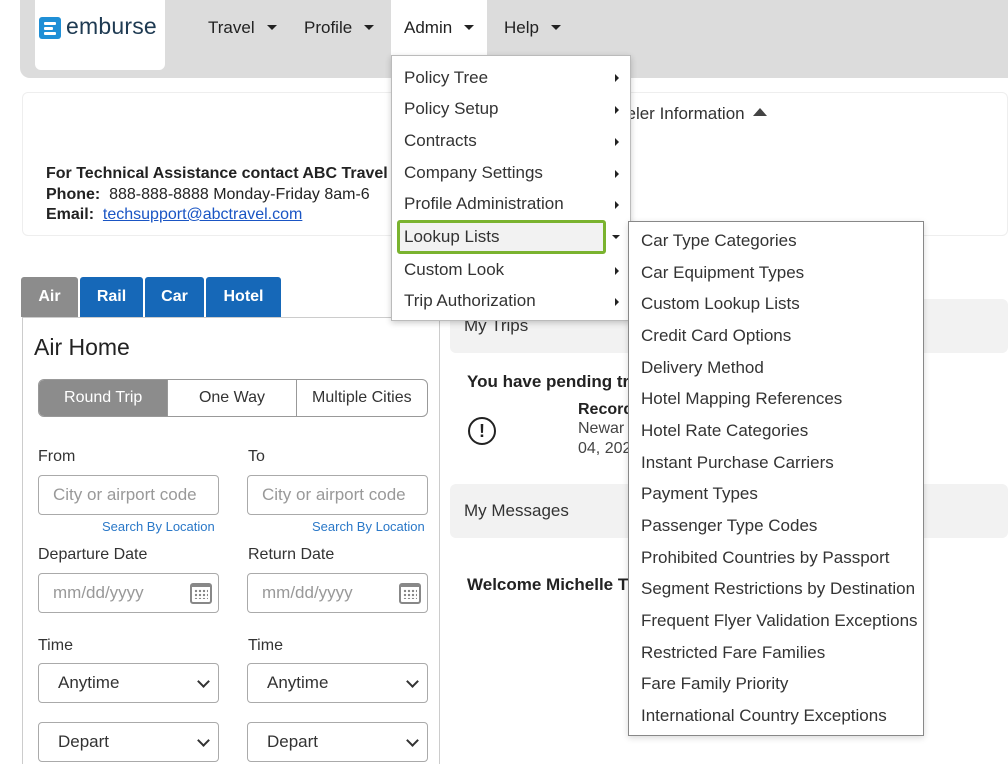 The image size is (1008, 764). Describe the element at coordinates (243, 297) in the screenshot. I see `tab-hotel: Hotel` at that location.